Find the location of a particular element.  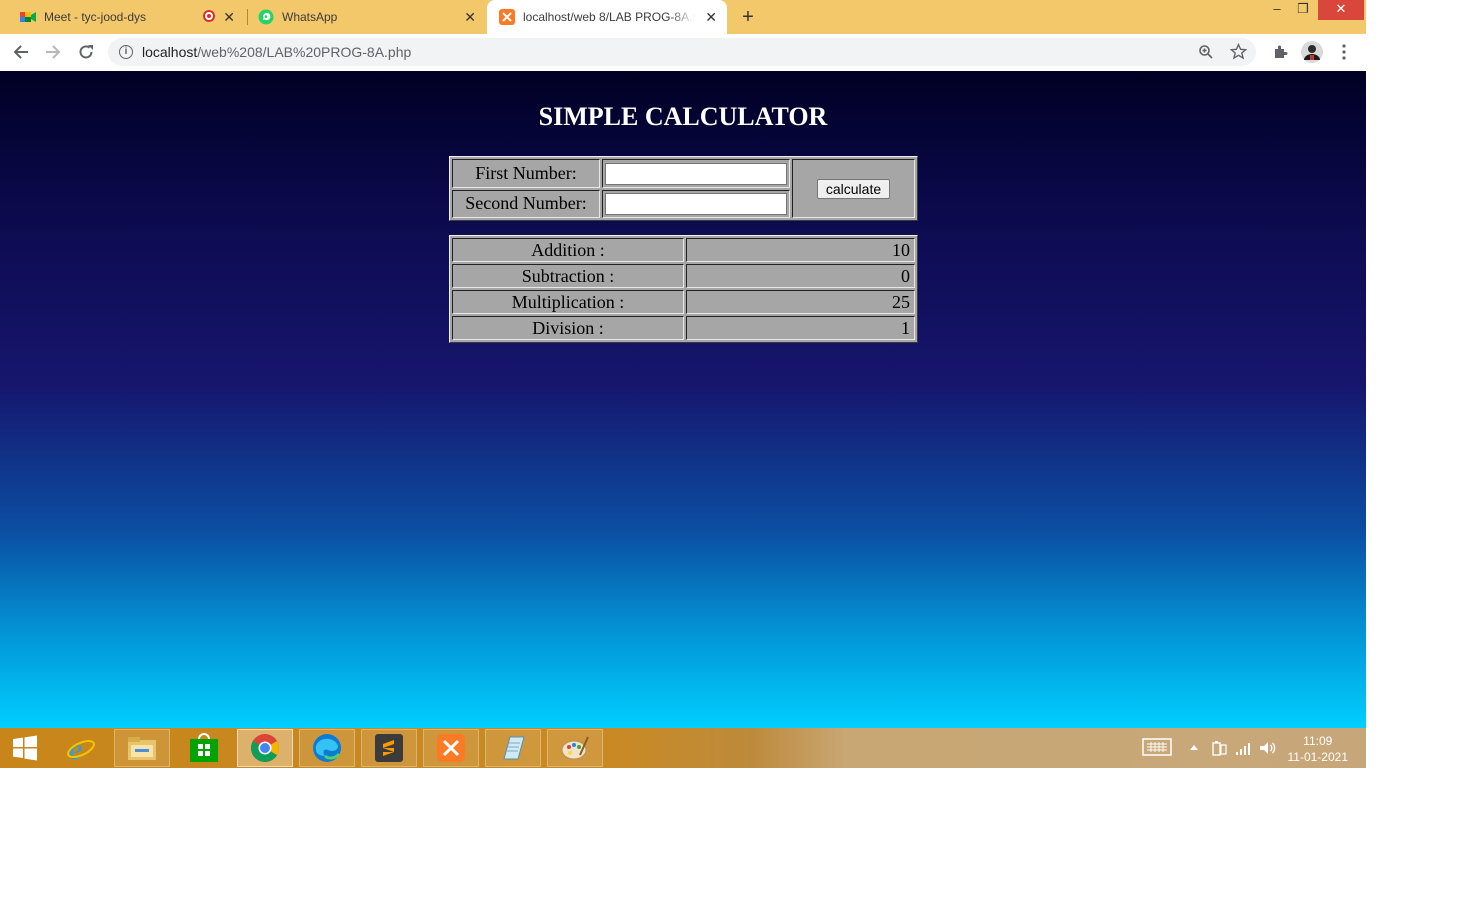

new-tab-button: + is located at coordinates (748, 17).